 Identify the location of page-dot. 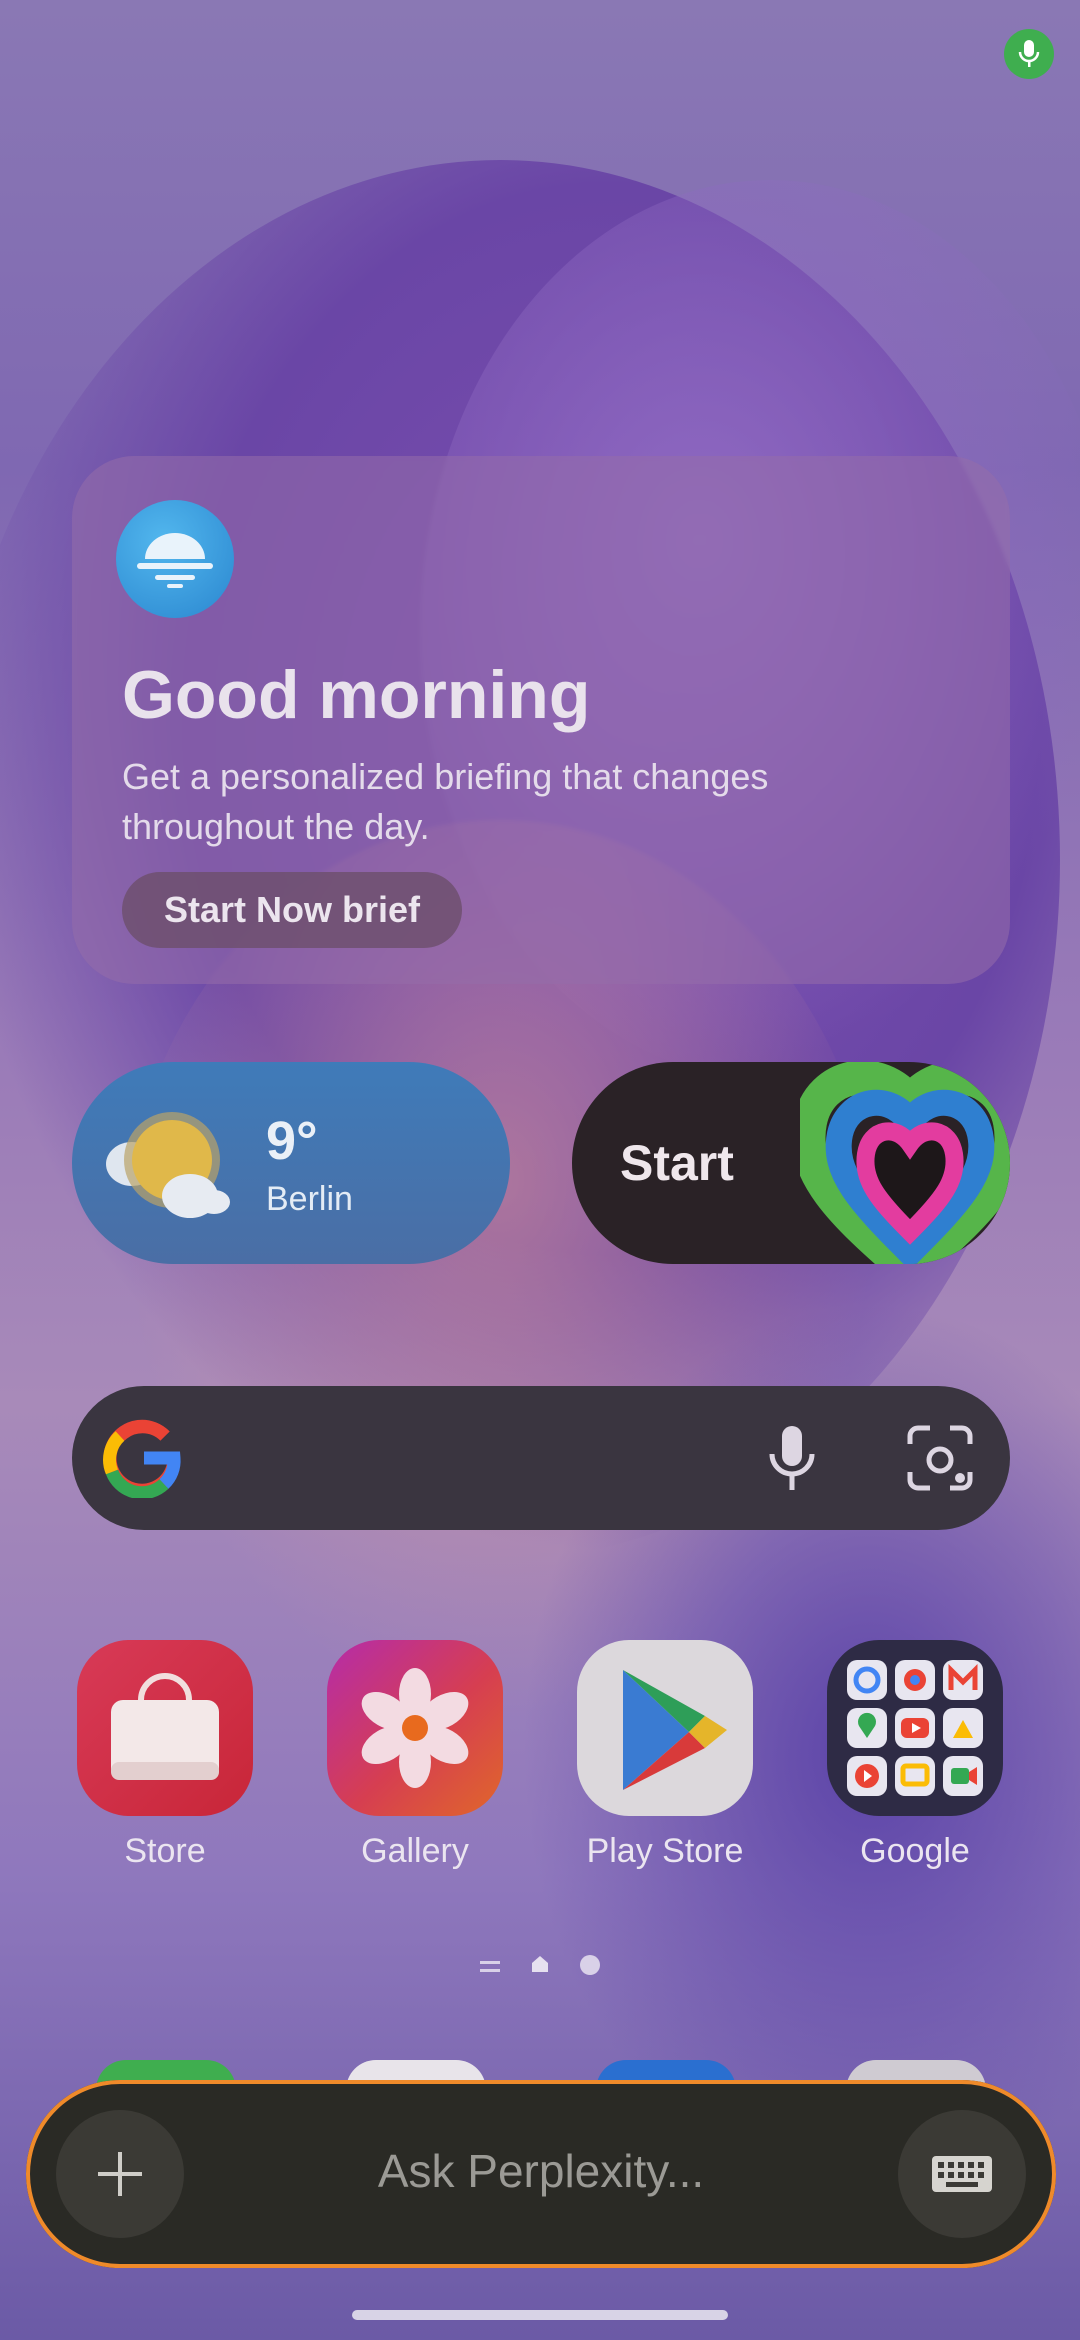
(590, 1965).